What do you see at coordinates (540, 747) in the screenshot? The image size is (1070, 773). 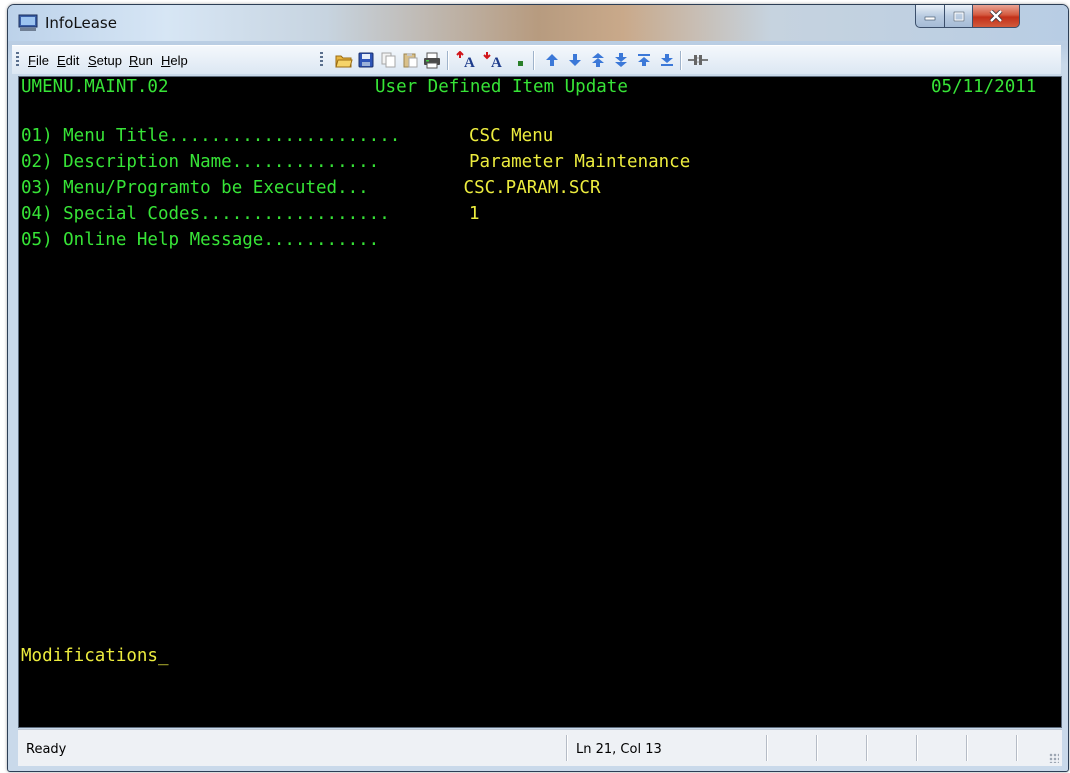 I see `status-bar: Ready Ln 21, Col 13` at bounding box center [540, 747].